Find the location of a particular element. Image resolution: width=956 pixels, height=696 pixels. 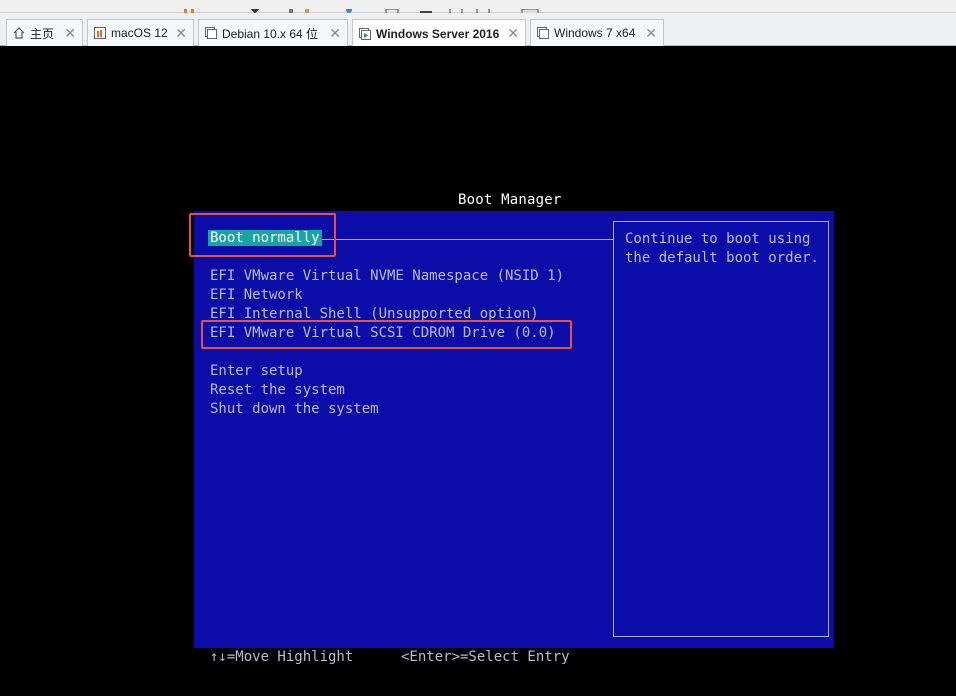

tab-windows-server-2016: Windows Server 2016 ✕ is located at coordinates (439, 33).